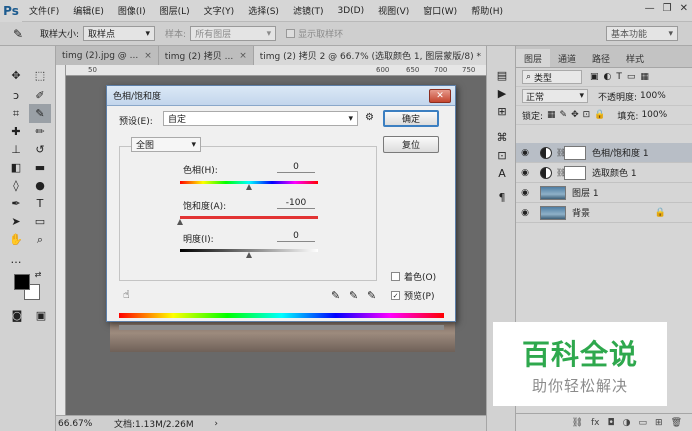 The width and height of the screenshot is (692, 431). I want to click on menu-view: 视图(V), so click(393, 10).